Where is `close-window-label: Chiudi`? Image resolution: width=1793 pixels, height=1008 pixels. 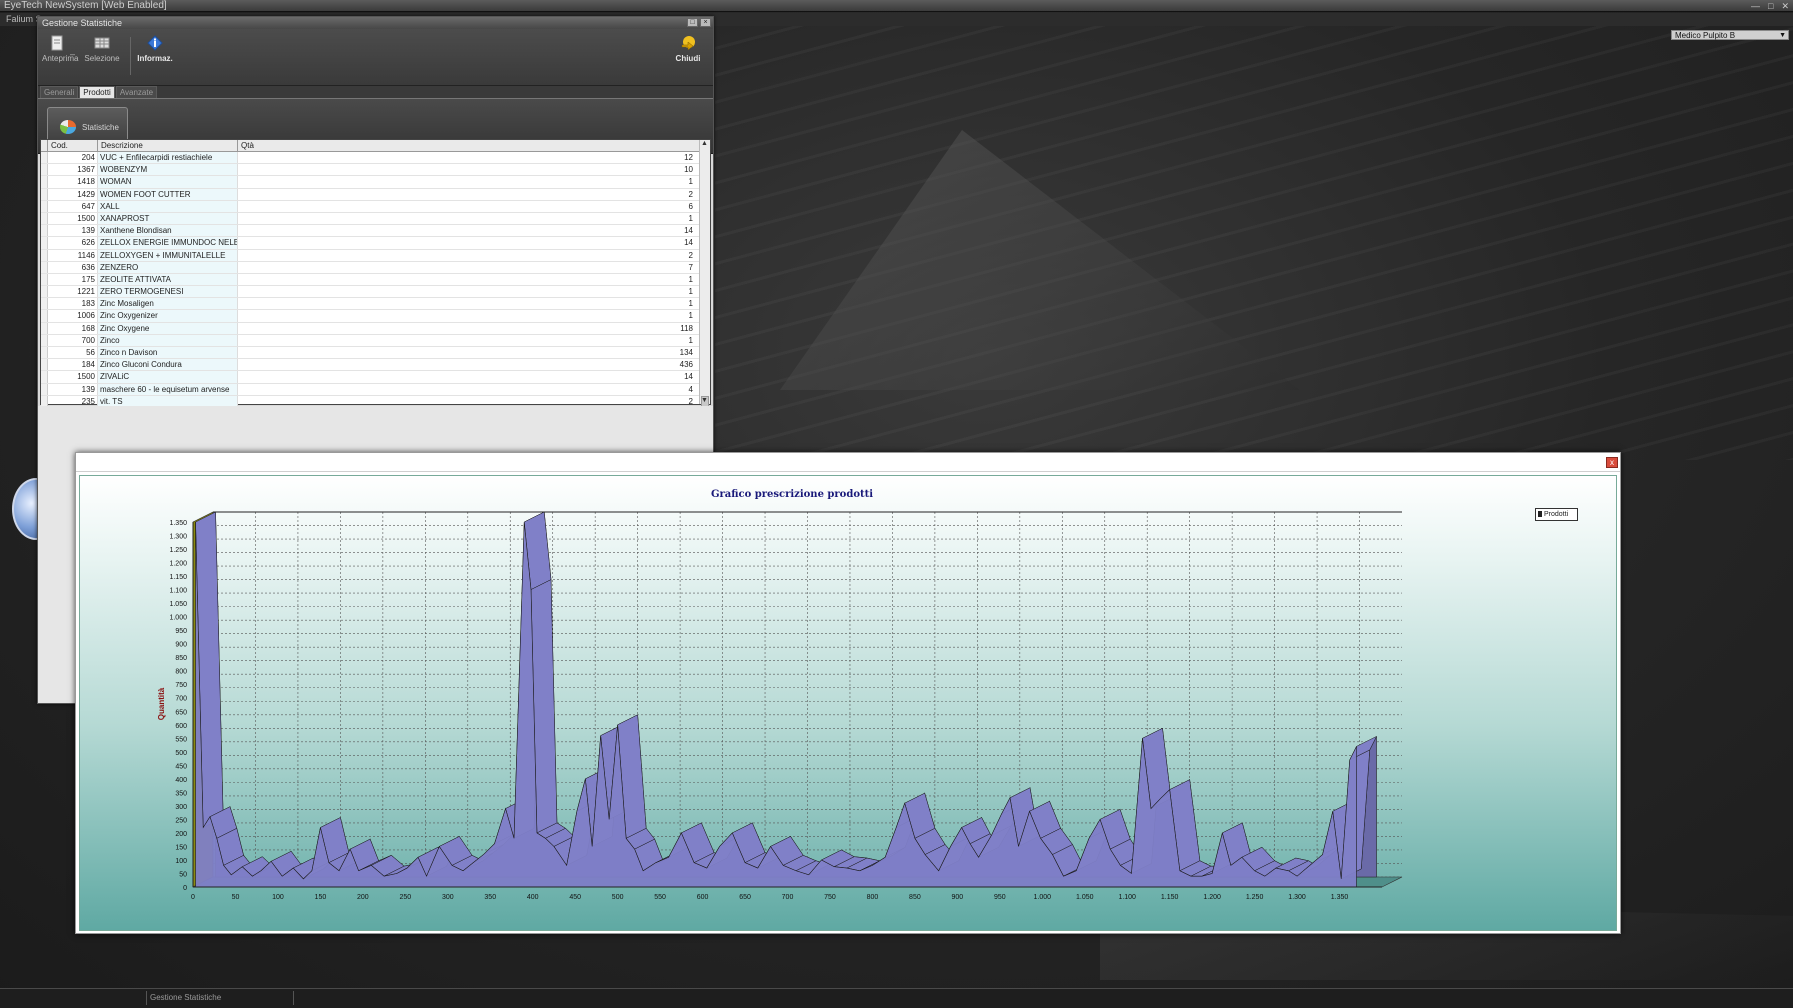
close-window-label: Chiudi is located at coordinates (688, 58).